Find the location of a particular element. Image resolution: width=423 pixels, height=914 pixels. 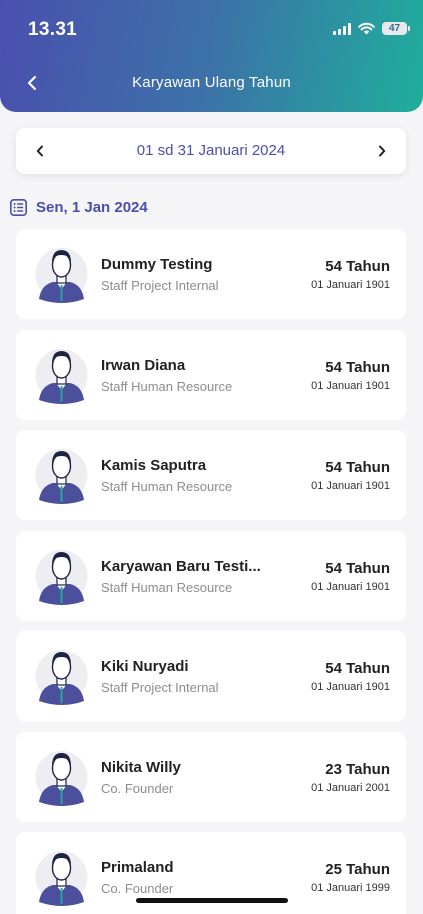

status-icons: 47 is located at coordinates (371, 28).